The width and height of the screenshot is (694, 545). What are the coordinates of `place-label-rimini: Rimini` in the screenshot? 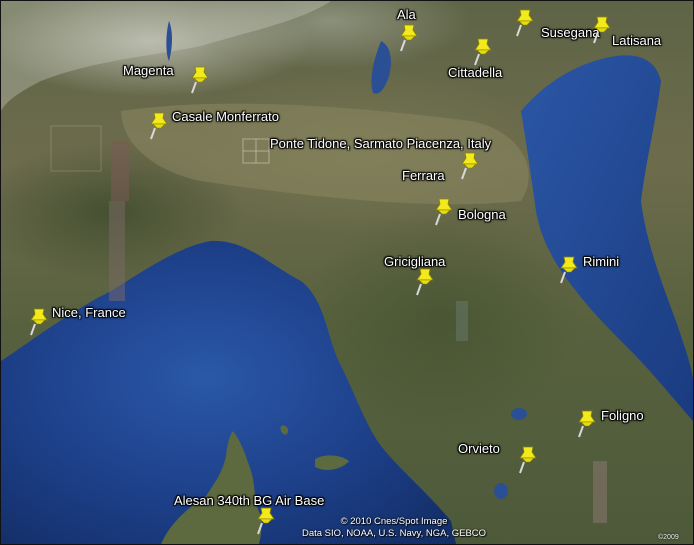 It's located at (601, 261).